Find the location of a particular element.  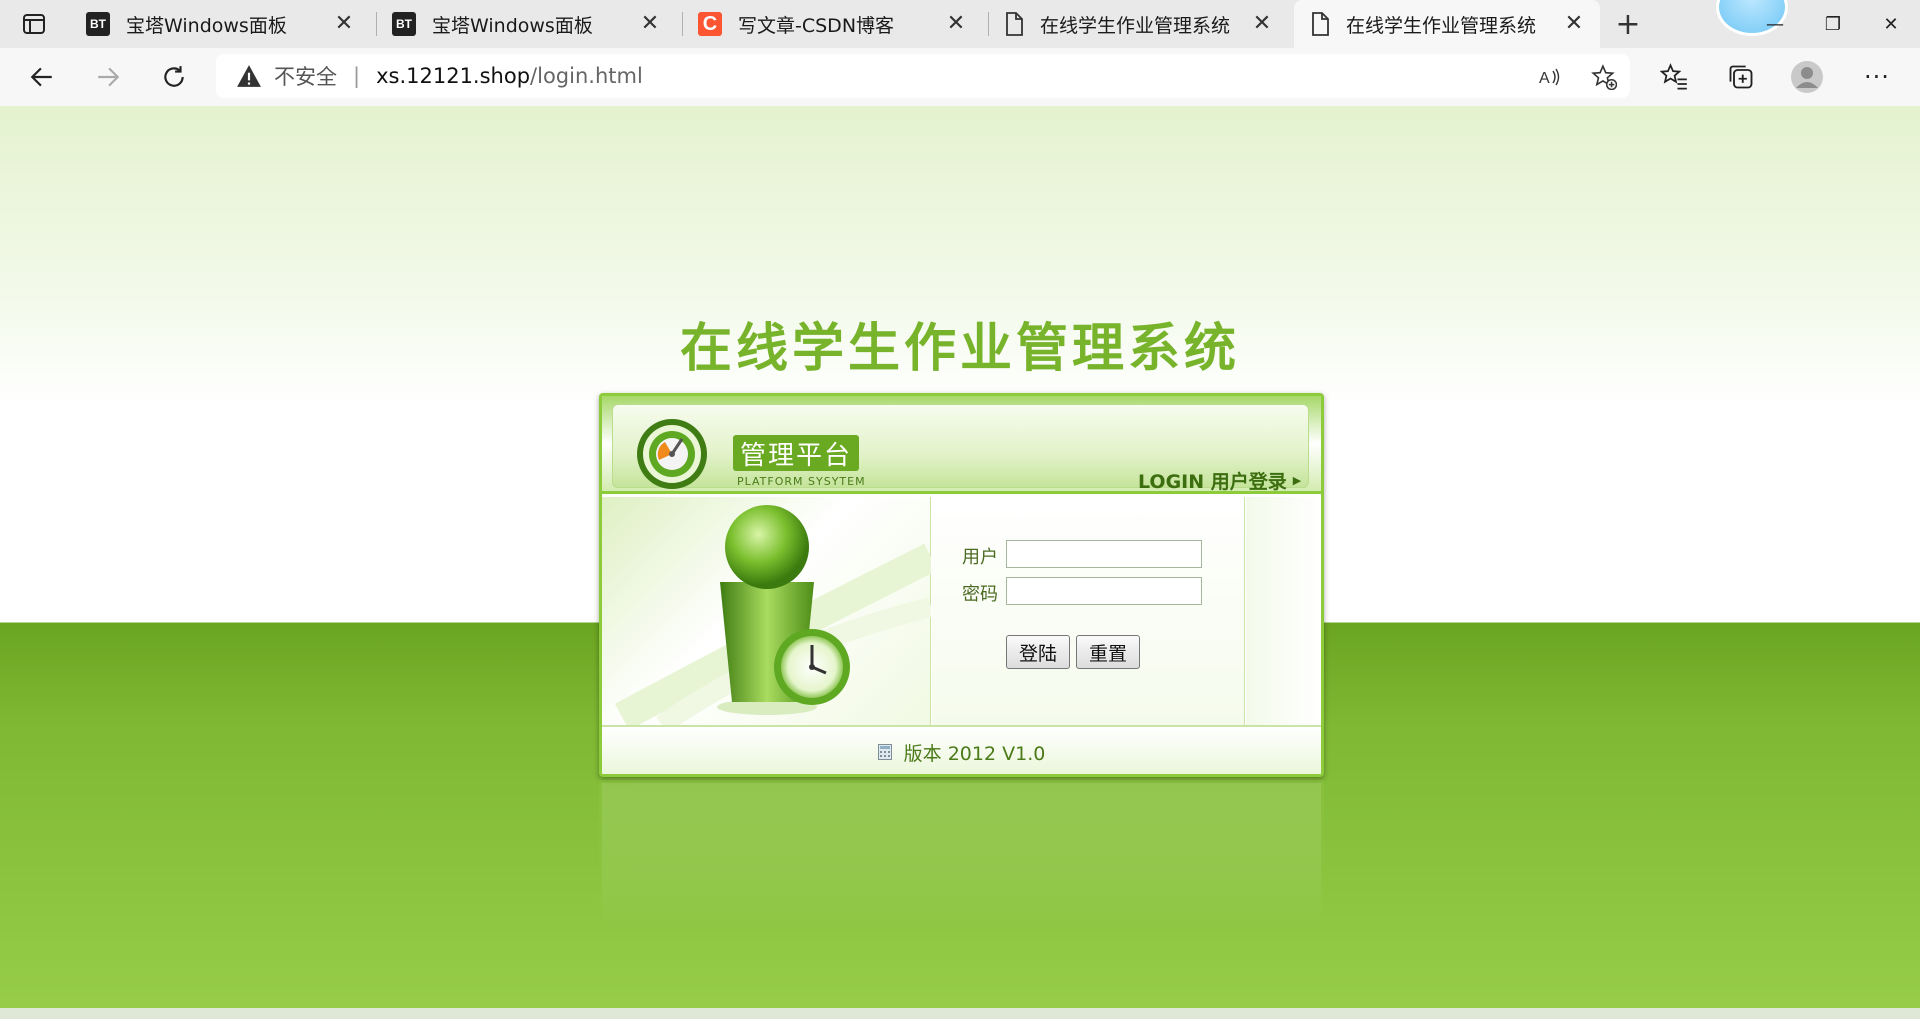

restore-icon: ❐ is located at coordinates (1833, 24).